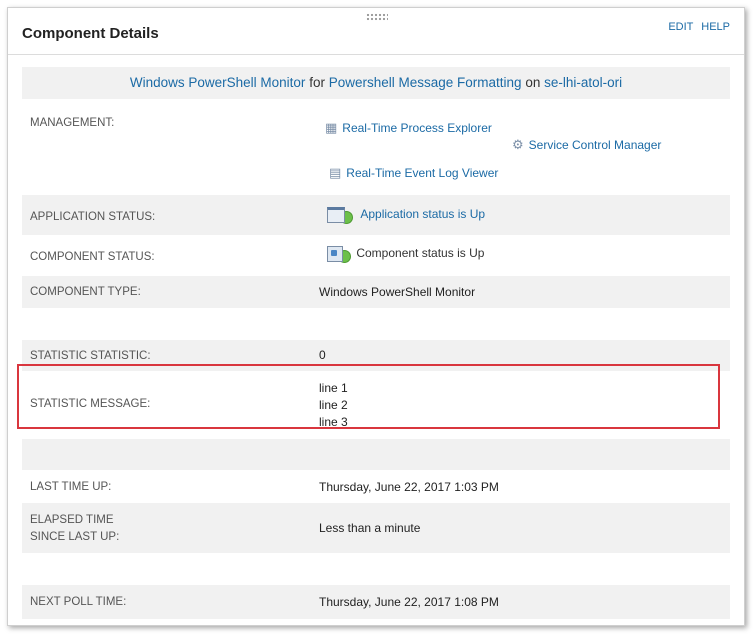  Describe the element at coordinates (696, 27) in the screenshot. I see `header-links: EDIT HELP` at that location.